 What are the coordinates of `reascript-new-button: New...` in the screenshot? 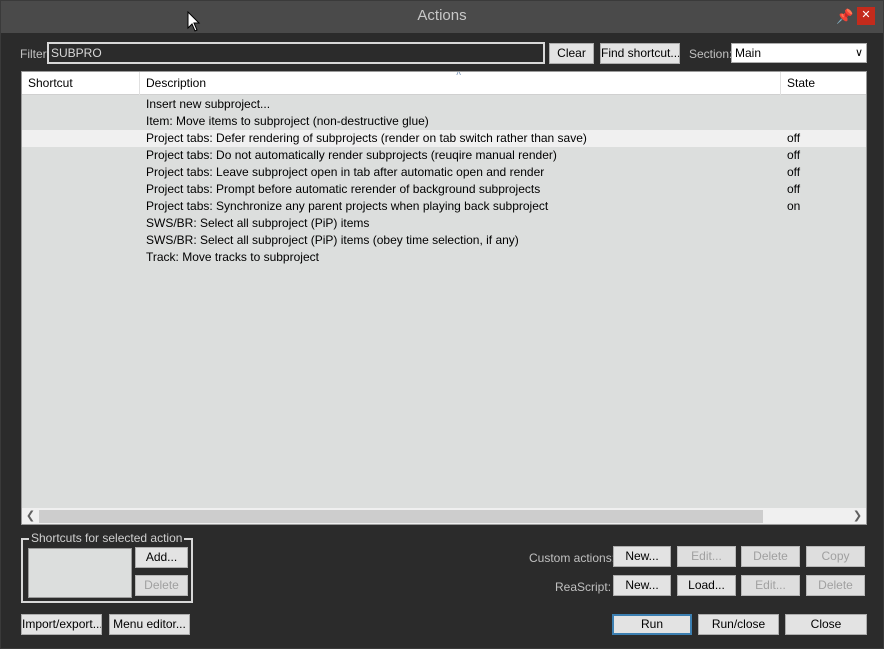 It's located at (642, 585).